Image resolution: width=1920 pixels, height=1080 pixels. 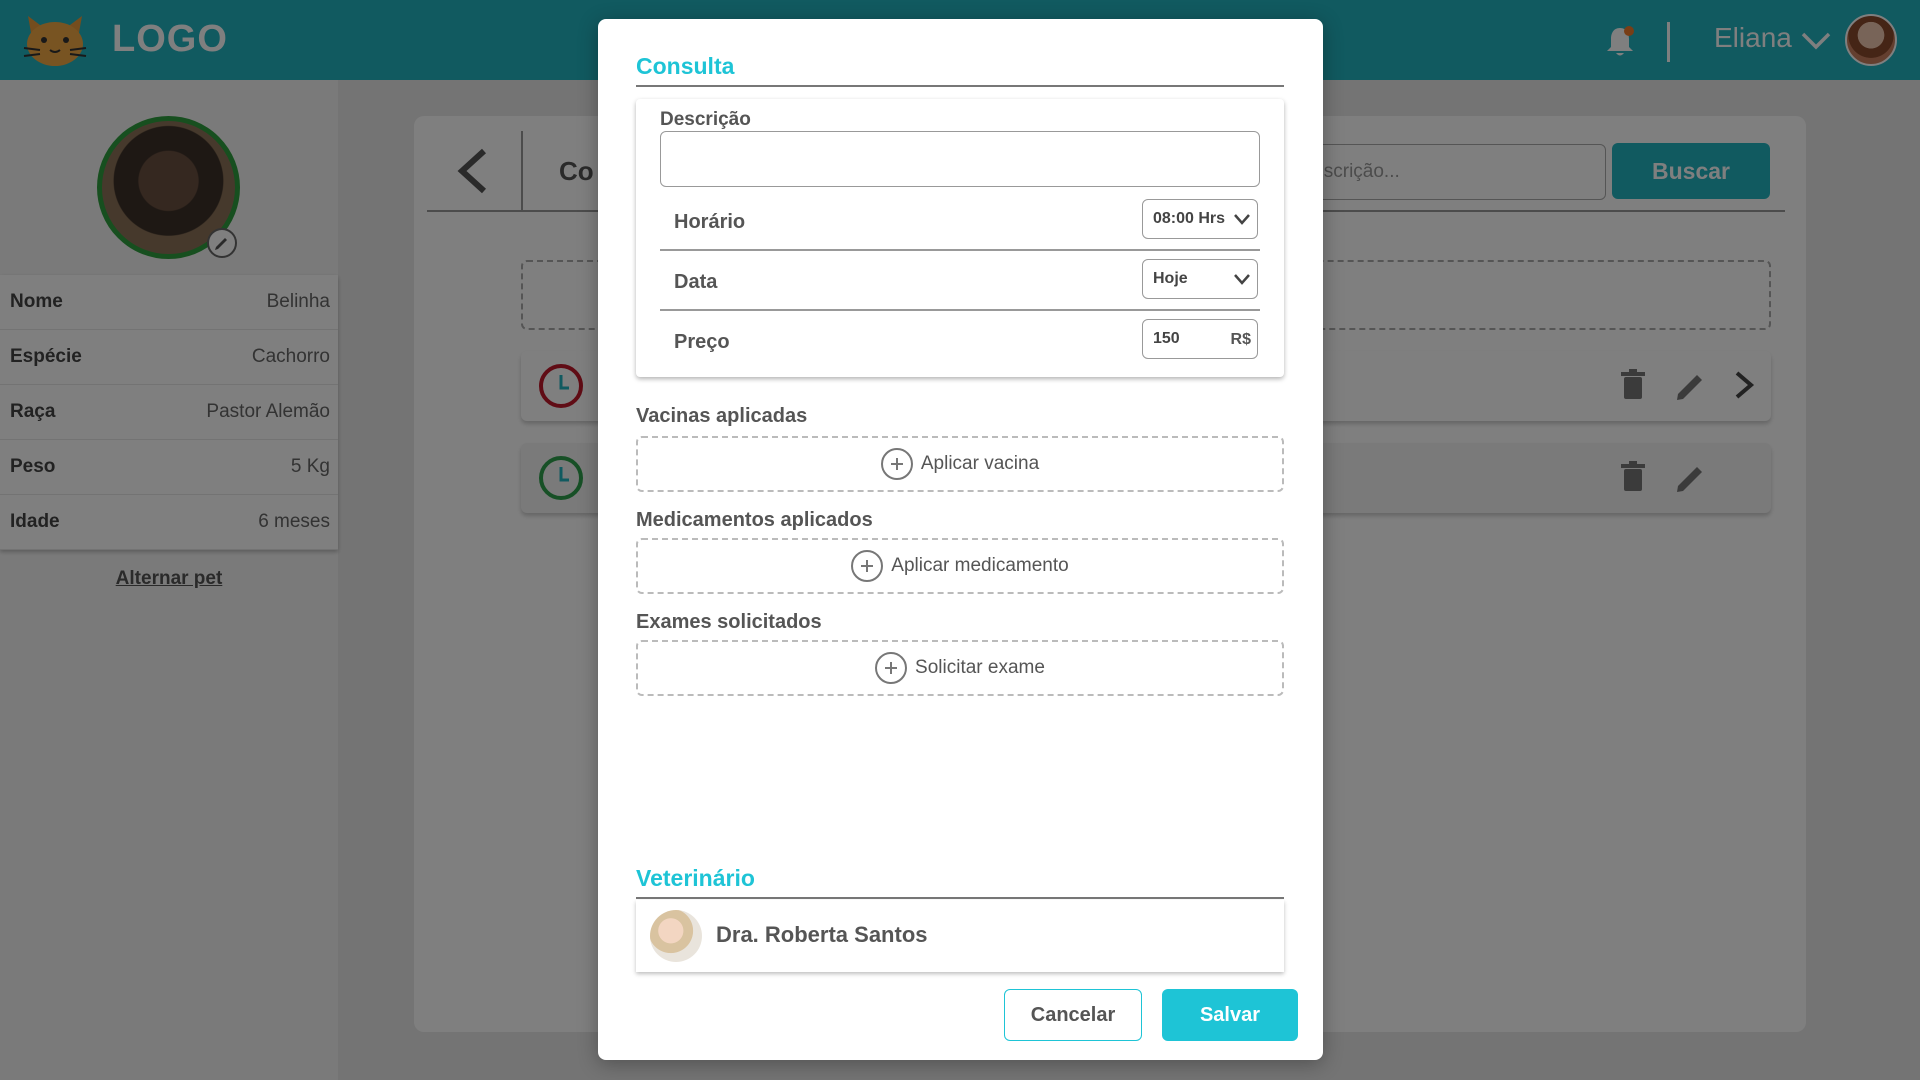 I want to click on medications-title: Medicamentos aplicados, so click(x=754, y=520).